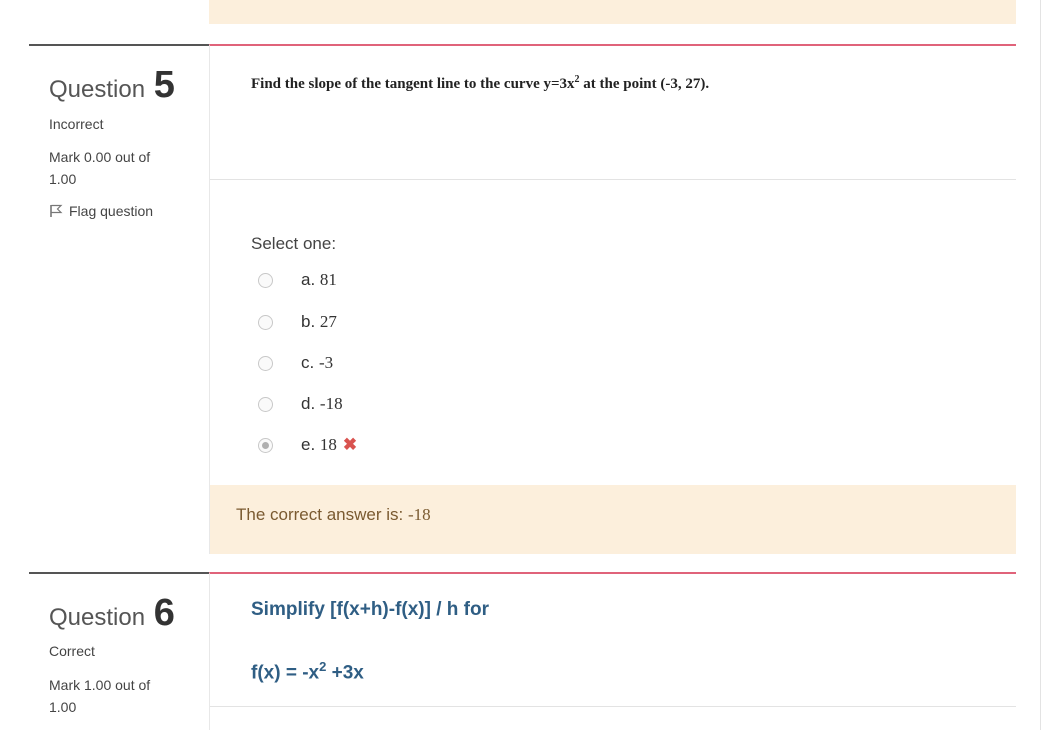 Image resolution: width=1043 pixels, height=730 pixels. Describe the element at coordinates (319, 279) in the screenshot. I see `answer-label: a. 81` at that location.